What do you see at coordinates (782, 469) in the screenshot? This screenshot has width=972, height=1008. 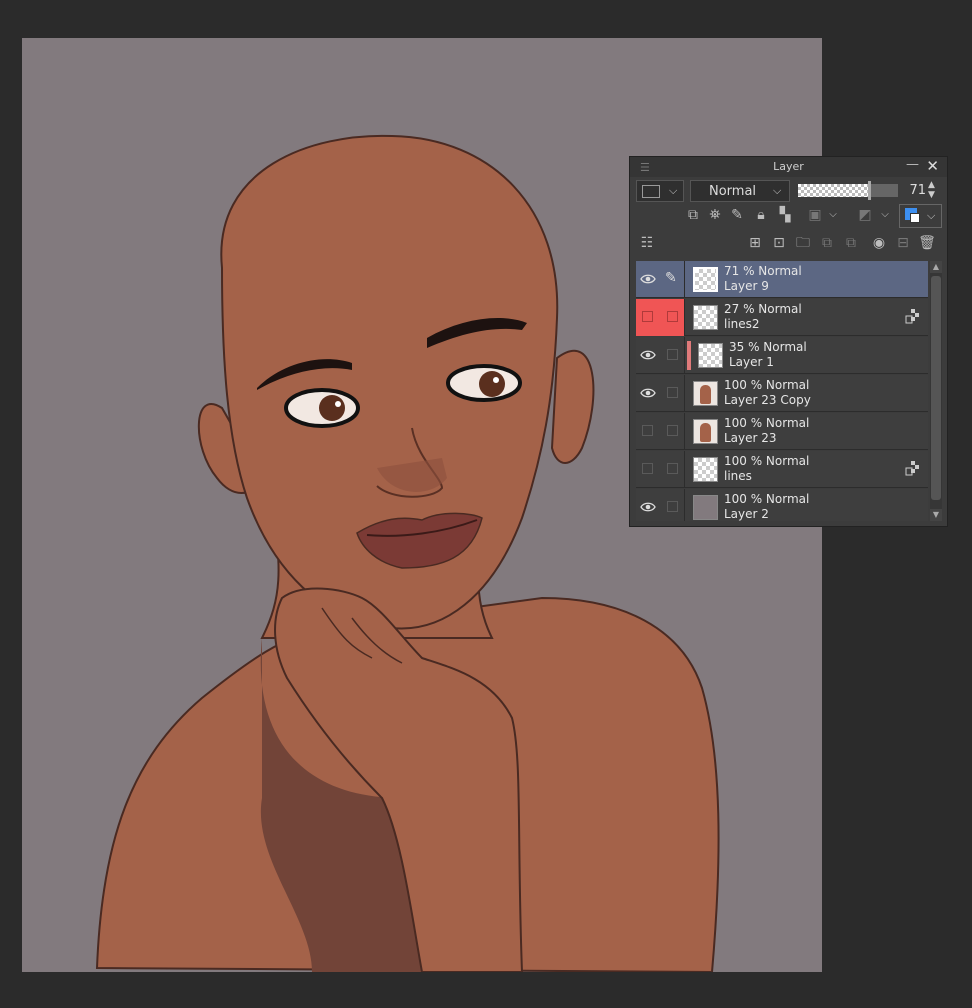 I see `layer-row: 100 % Normal lines` at bounding box center [782, 469].